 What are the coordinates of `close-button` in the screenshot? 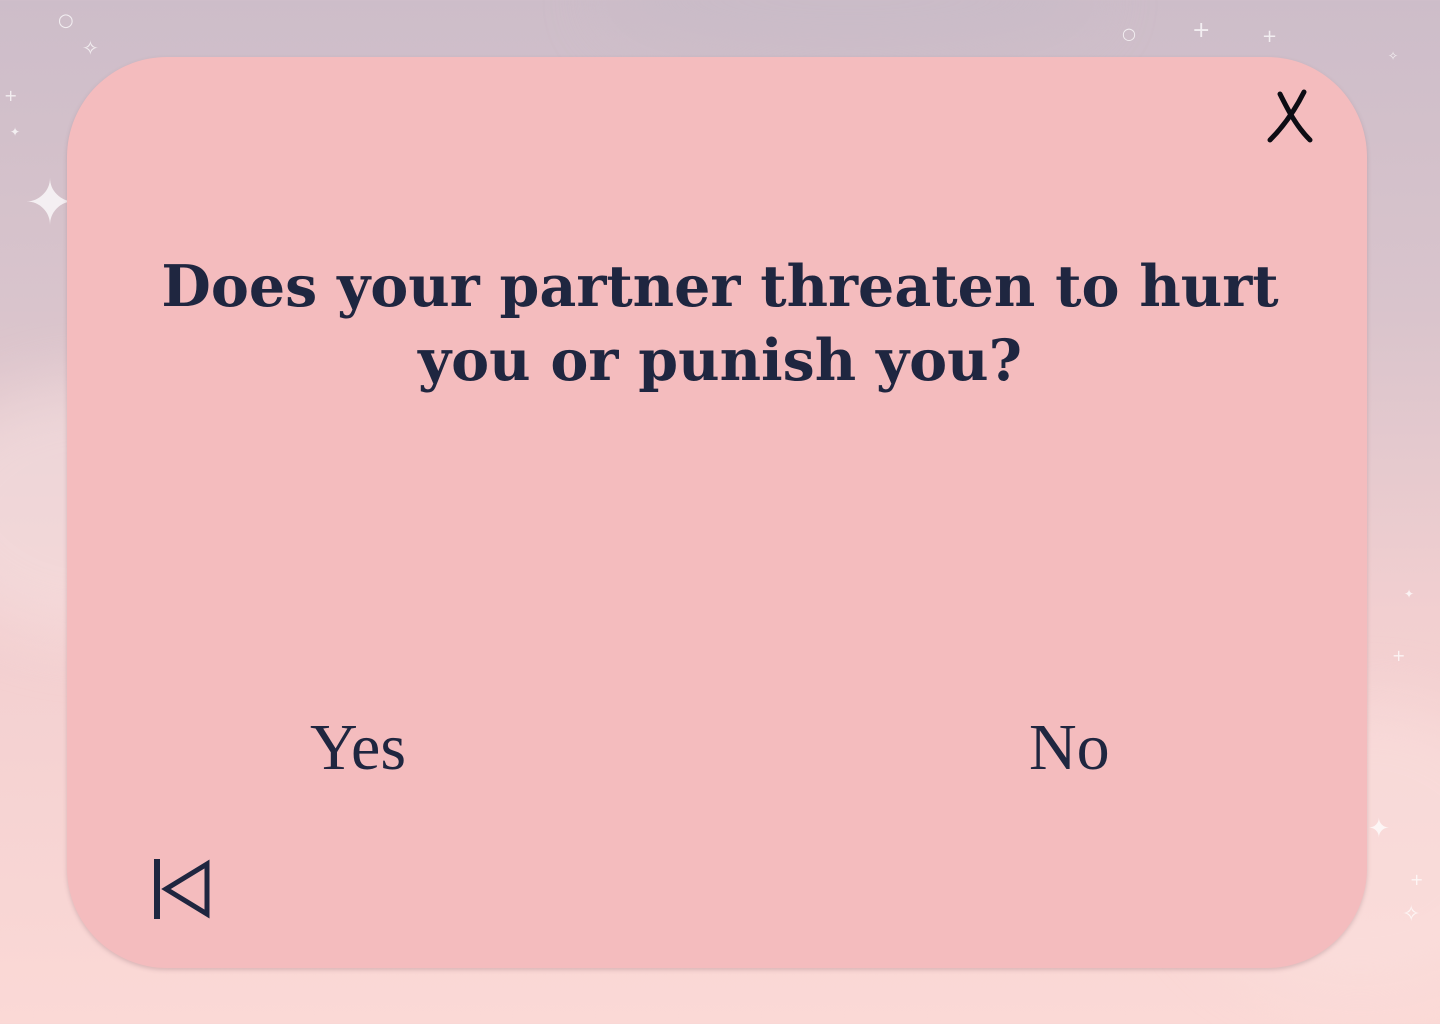 It's located at (1293, 117).